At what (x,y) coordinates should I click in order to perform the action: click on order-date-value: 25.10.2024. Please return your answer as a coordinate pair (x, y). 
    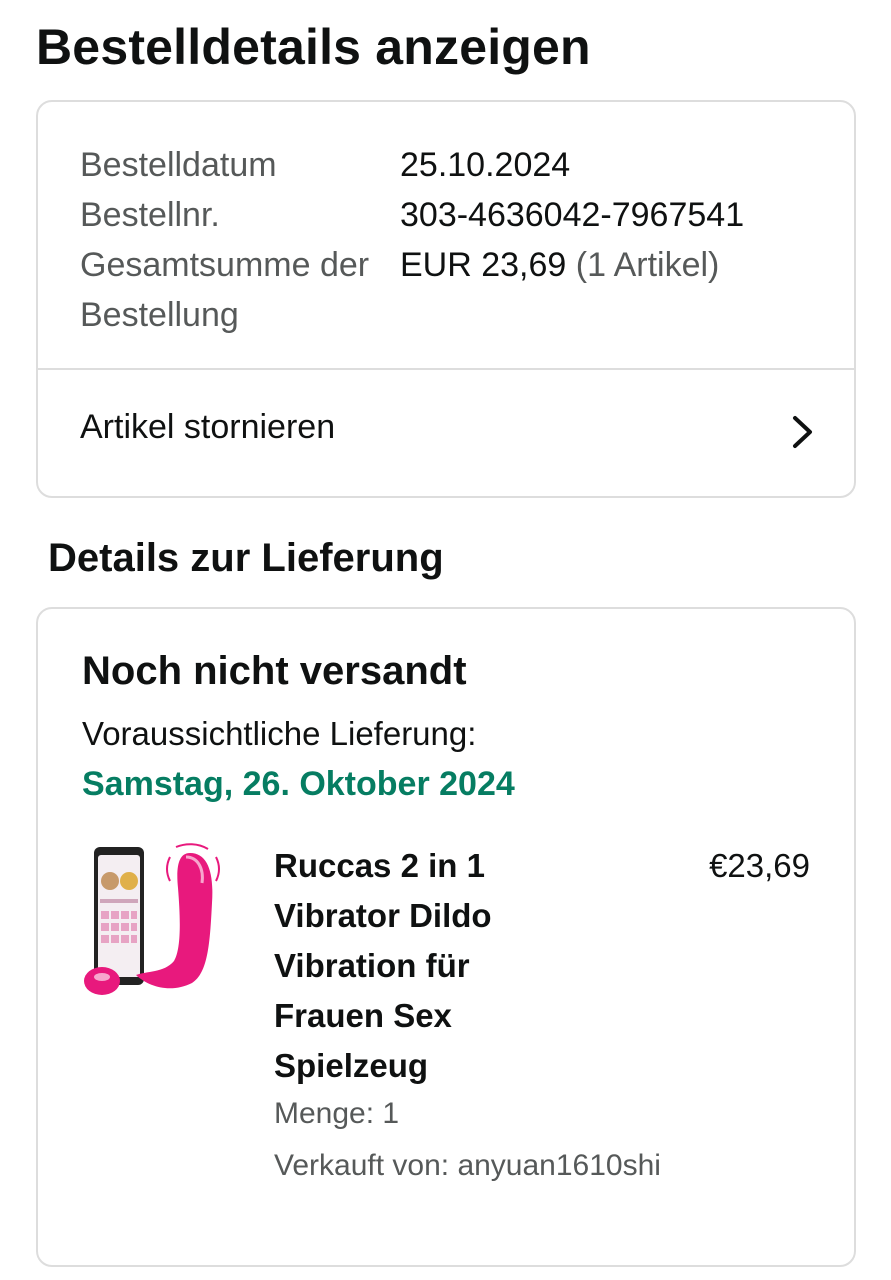
    Looking at the image, I should click on (485, 165).